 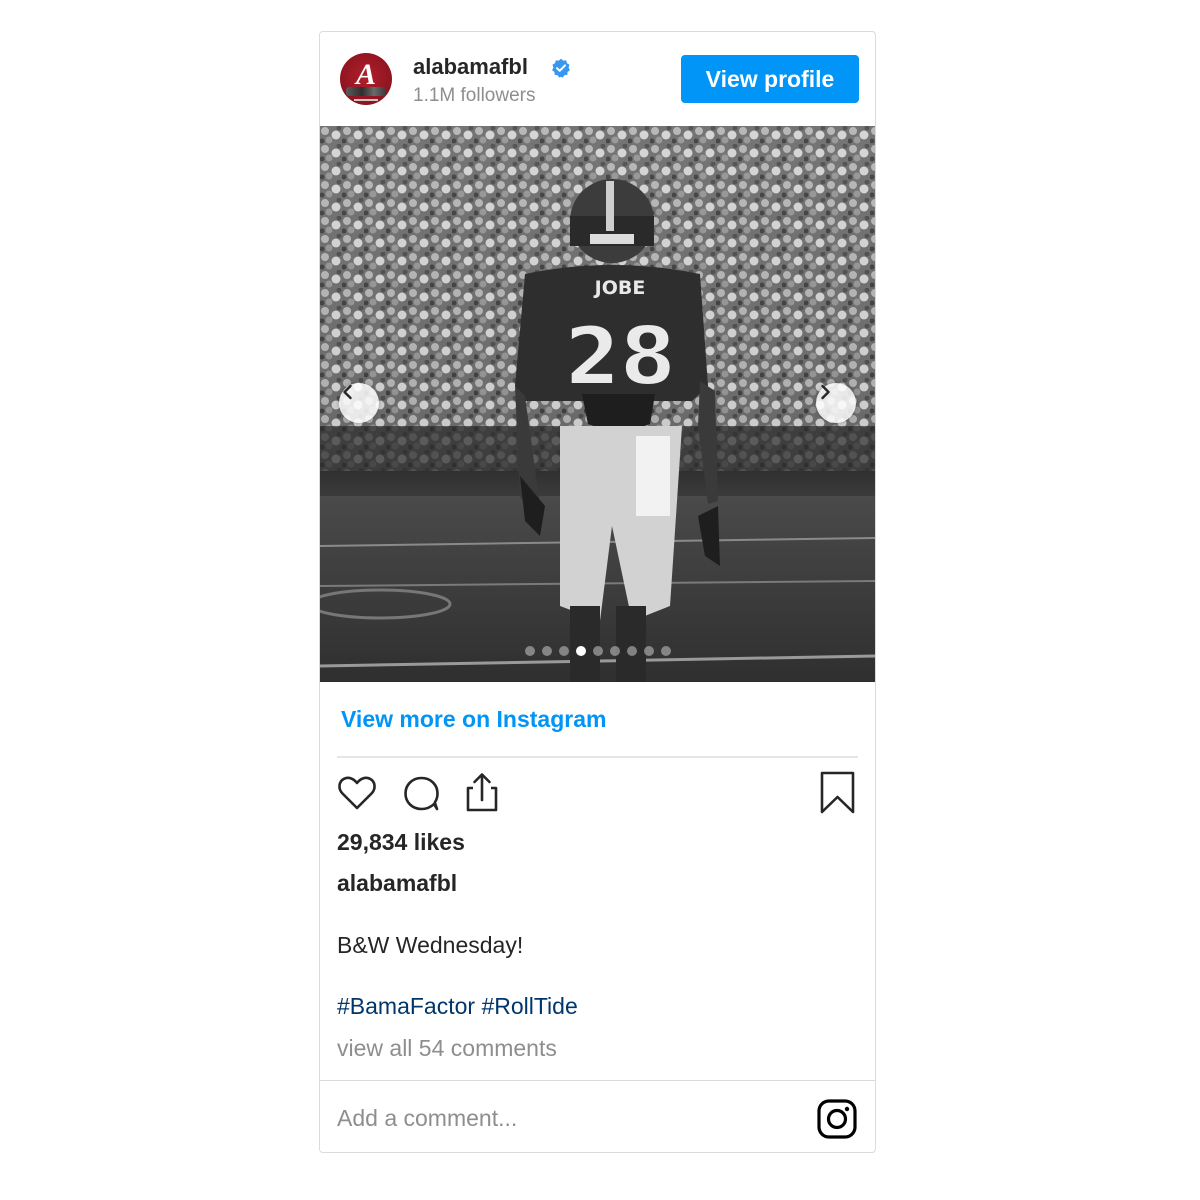 I want to click on hashtags: #BamaFactor #RollTide, so click(x=457, y=1006).